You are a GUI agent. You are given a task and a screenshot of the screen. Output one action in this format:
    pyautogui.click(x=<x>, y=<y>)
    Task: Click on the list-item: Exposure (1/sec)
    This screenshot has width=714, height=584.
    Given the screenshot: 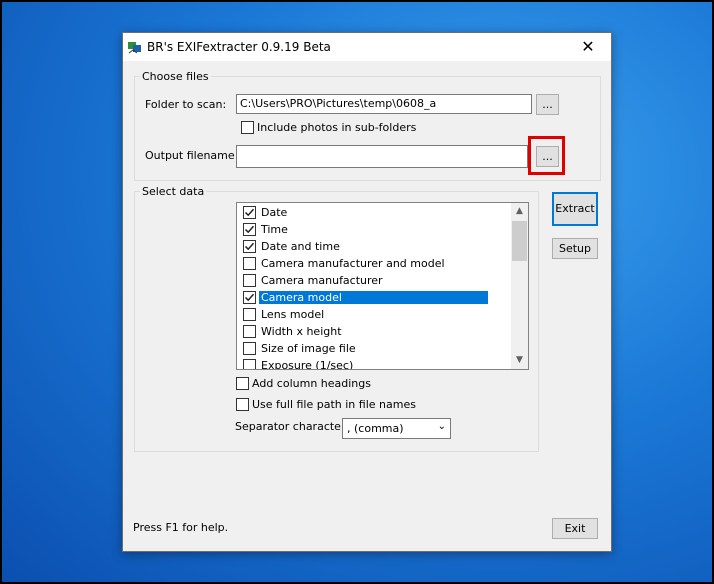 What is the action you would take?
    pyautogui.click(x=375, y=363)
    